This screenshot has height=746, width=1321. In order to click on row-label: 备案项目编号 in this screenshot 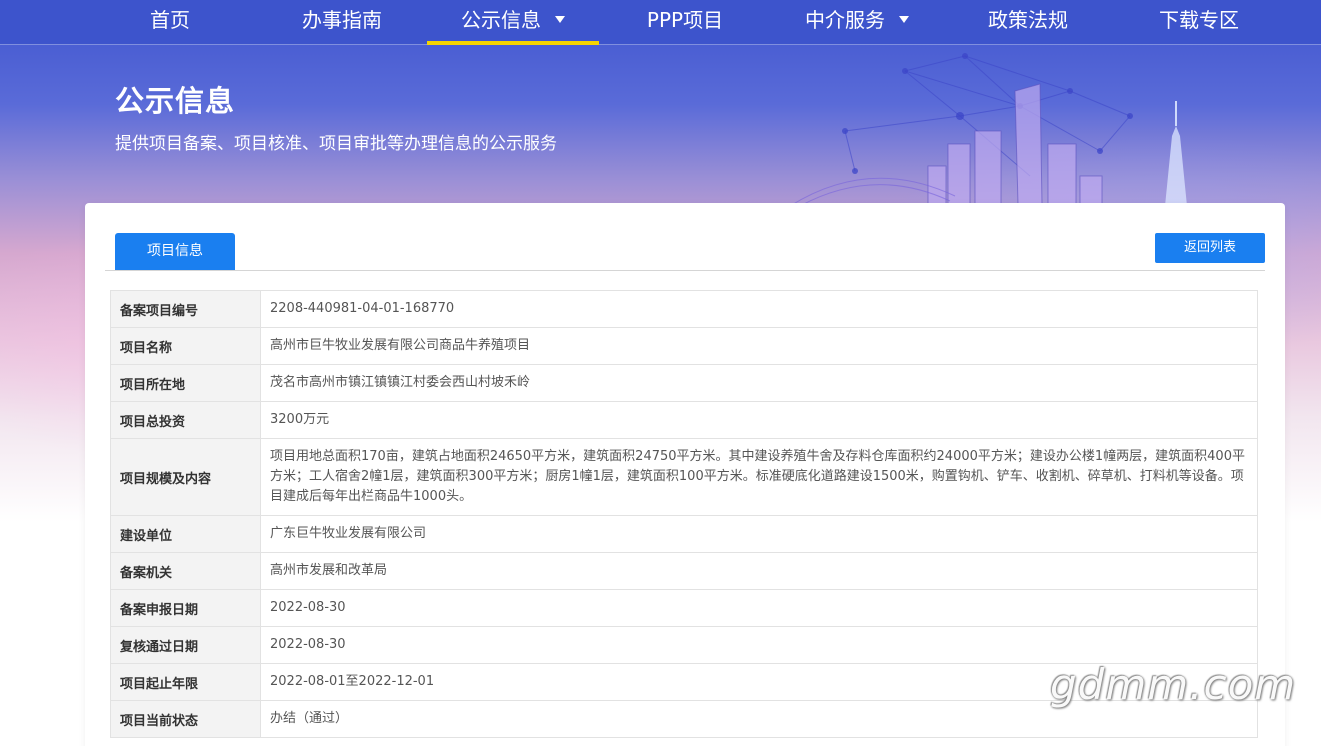, I will do `click(185, 309)`.